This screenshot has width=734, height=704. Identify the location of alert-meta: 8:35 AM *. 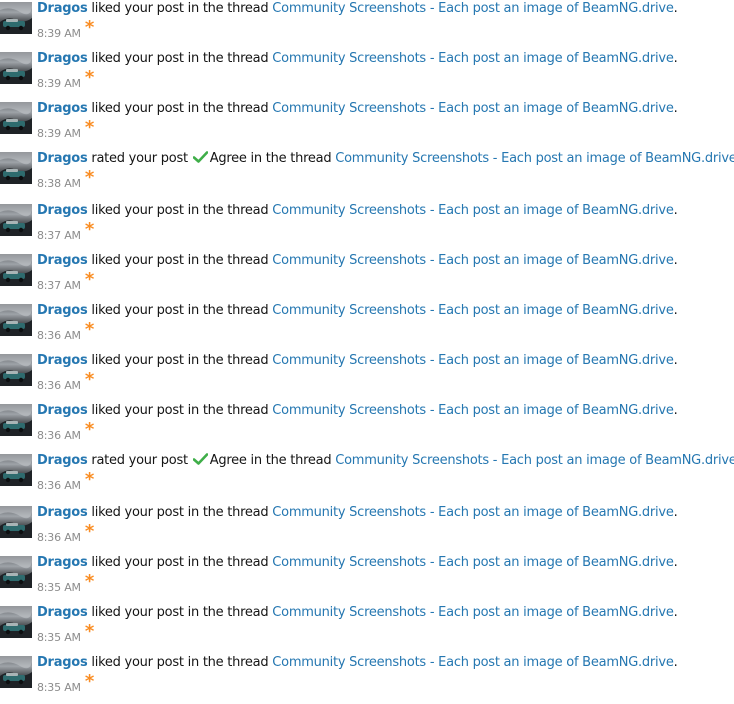
(65, 584).